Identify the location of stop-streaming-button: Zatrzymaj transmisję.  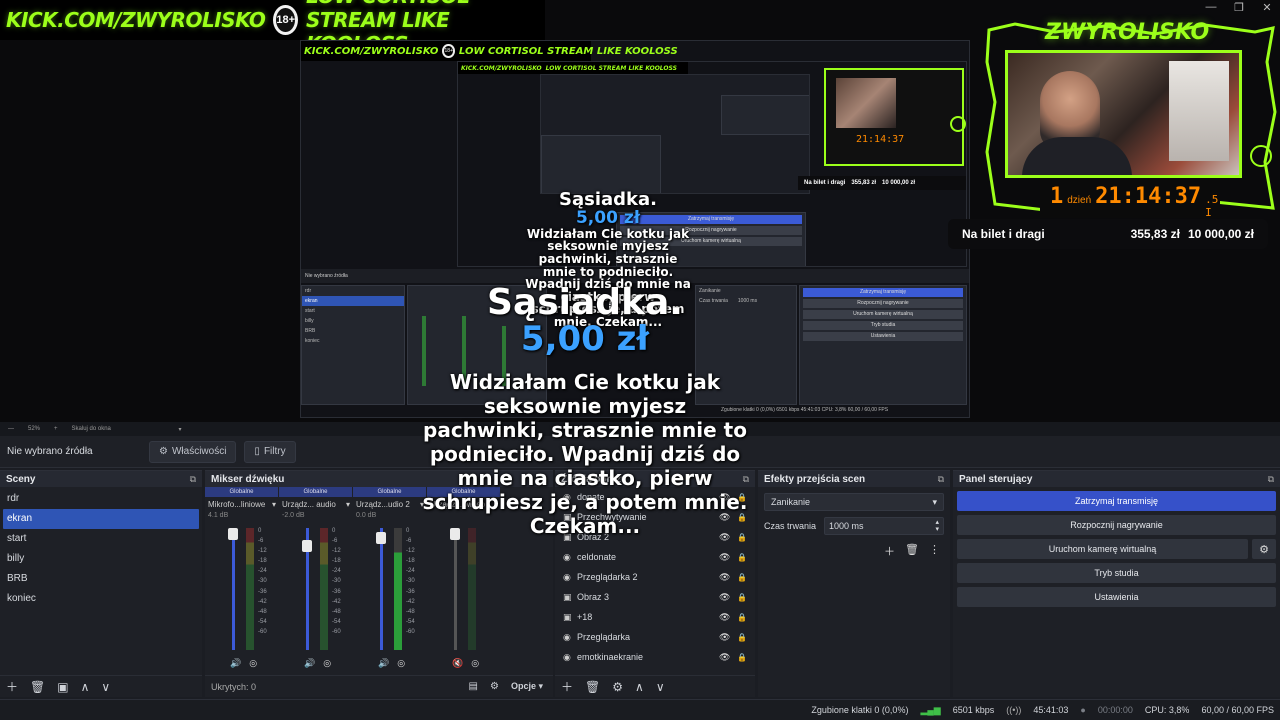
(1116, 501).